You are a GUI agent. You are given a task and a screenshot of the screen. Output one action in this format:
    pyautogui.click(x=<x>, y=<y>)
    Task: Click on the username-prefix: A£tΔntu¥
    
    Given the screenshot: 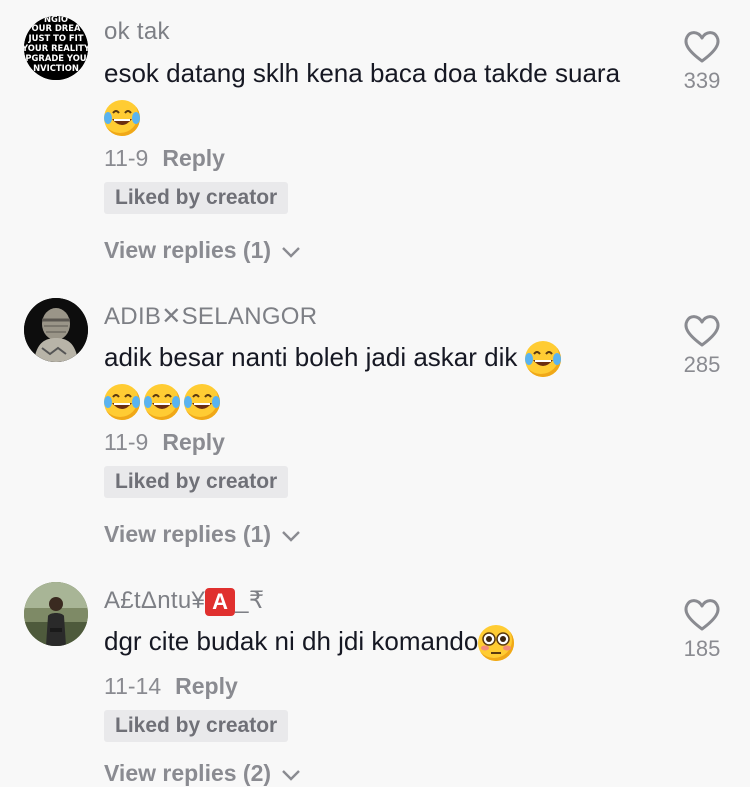 What is the action you would take?
    pyautogui.click(x=155, y=600)
    